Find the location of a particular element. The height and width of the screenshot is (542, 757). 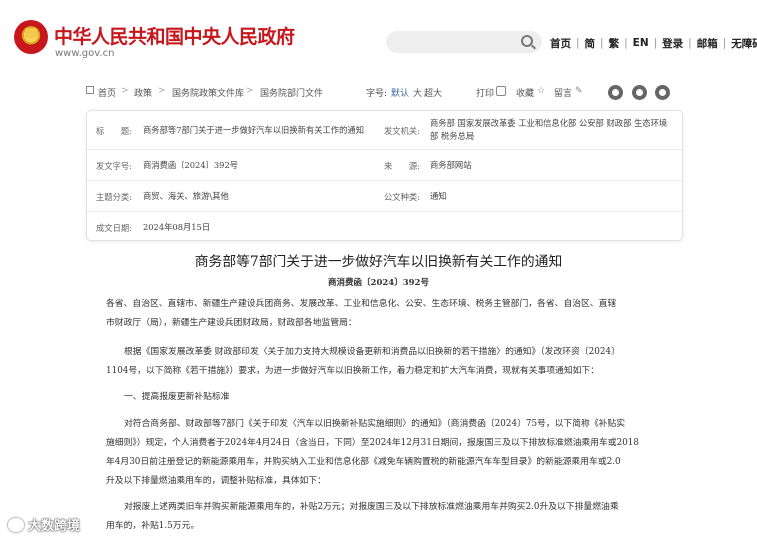

site-url: www.gov.cn is located at coordinates (85, 53).